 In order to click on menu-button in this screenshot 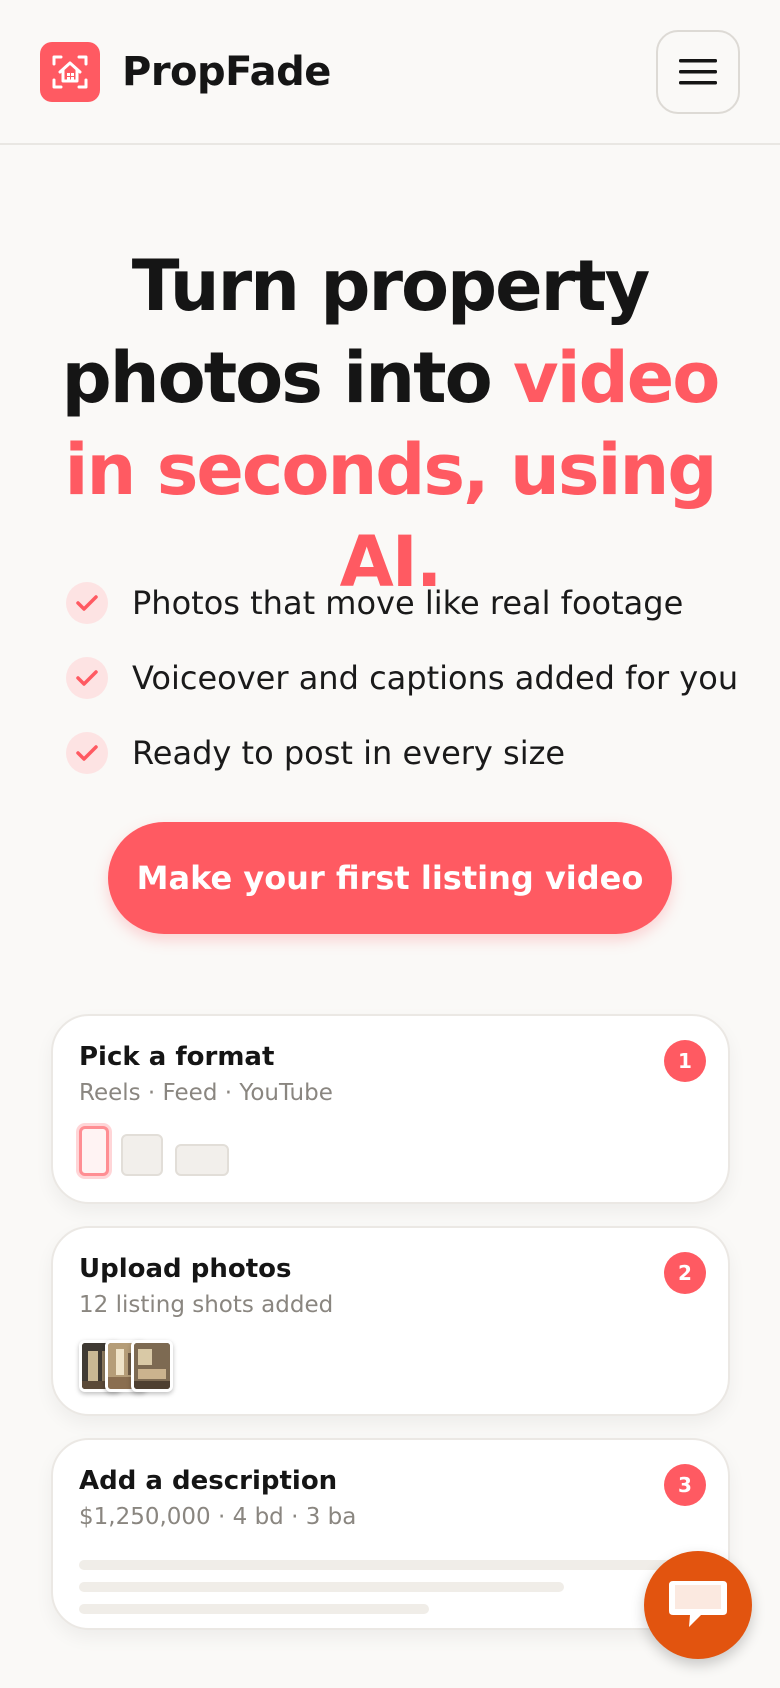, I will do `click(698, 71)`.